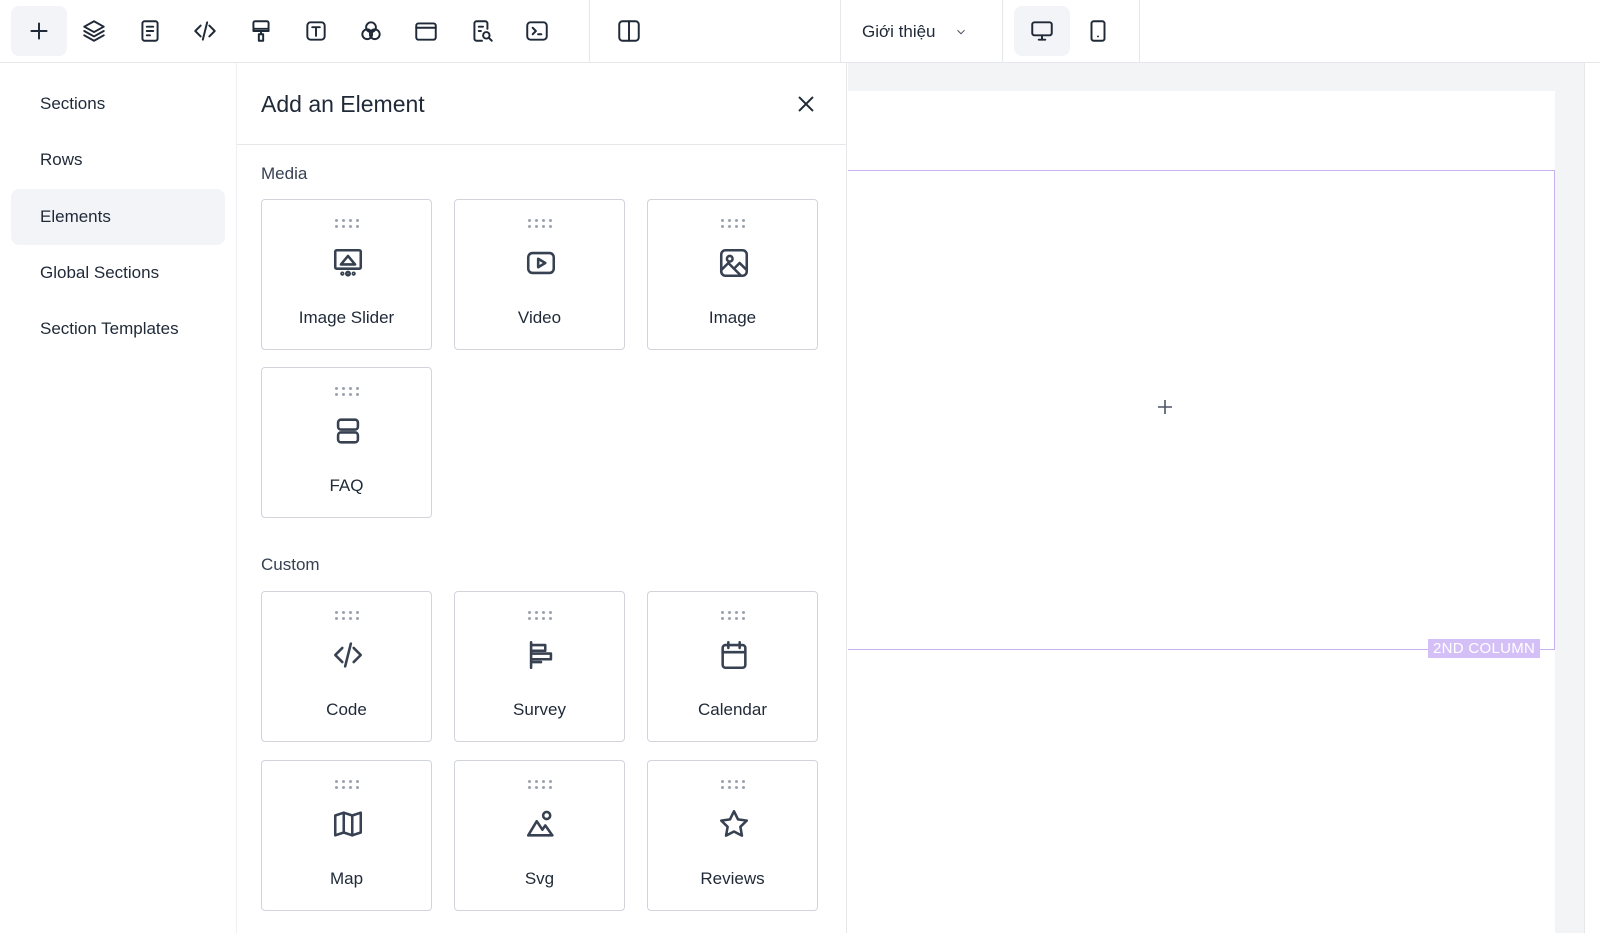  I want to click on element-card-reviews: Reviews, so click(732, 835).